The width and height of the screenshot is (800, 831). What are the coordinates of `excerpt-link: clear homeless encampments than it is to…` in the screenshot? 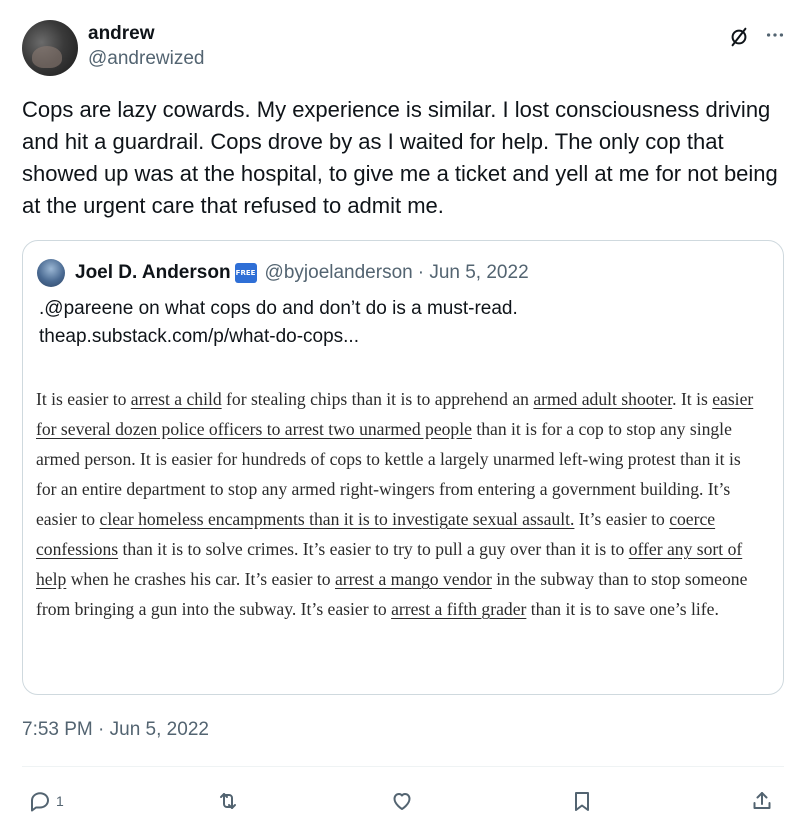 It's located at (337, 519).